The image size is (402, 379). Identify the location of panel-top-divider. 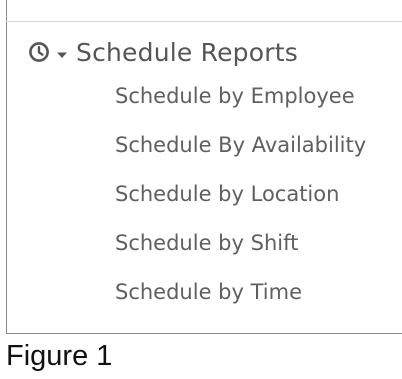
(204, 21).